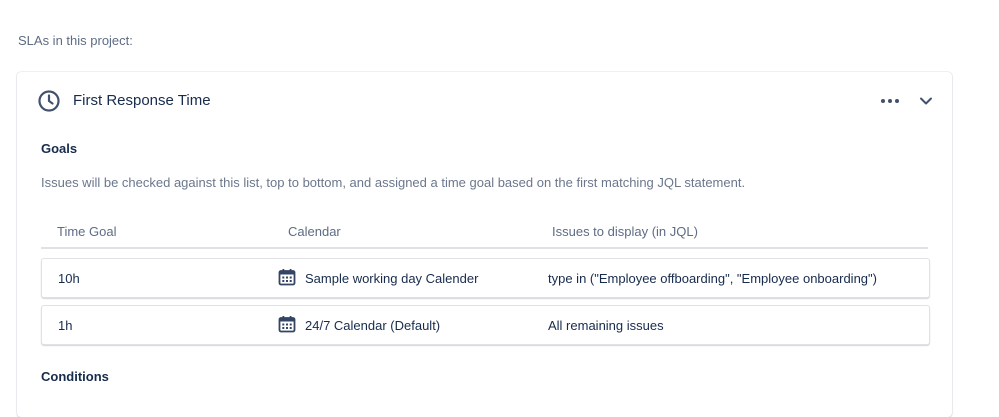 The height and width of the screenshot is (417, 999). Describe the element at coordinates (373, 325) in the screenshot. I see `goal-calendar: 24/7 Calendar (Default)` at that location.